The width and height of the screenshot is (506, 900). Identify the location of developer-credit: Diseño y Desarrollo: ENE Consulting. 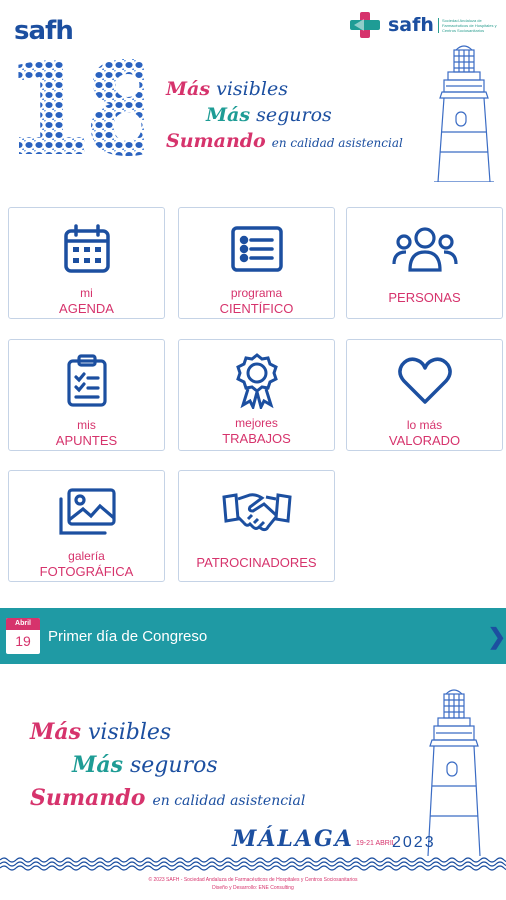
(253, 888).